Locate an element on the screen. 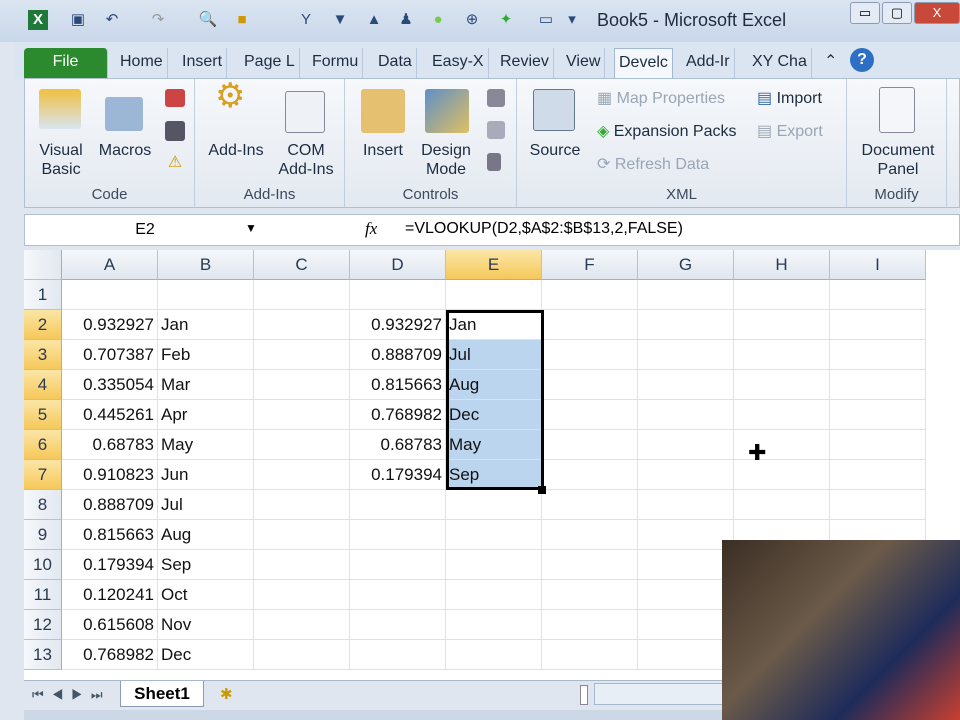 The width and height of the screenshot is (960, 720). tab-easy-xl: Easy-X is located at coordinates (458, 63).